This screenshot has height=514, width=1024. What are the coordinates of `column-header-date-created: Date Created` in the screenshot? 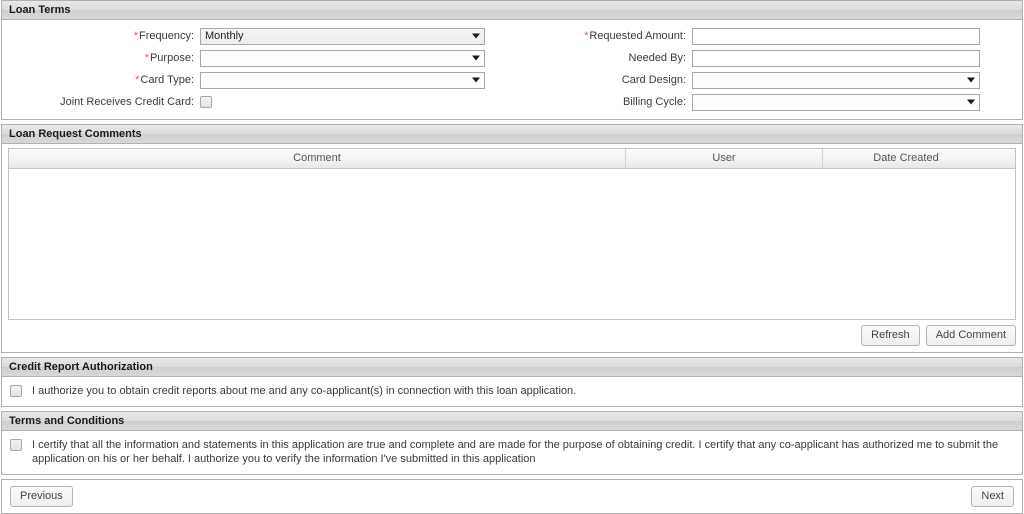 It's located at (906, 158).